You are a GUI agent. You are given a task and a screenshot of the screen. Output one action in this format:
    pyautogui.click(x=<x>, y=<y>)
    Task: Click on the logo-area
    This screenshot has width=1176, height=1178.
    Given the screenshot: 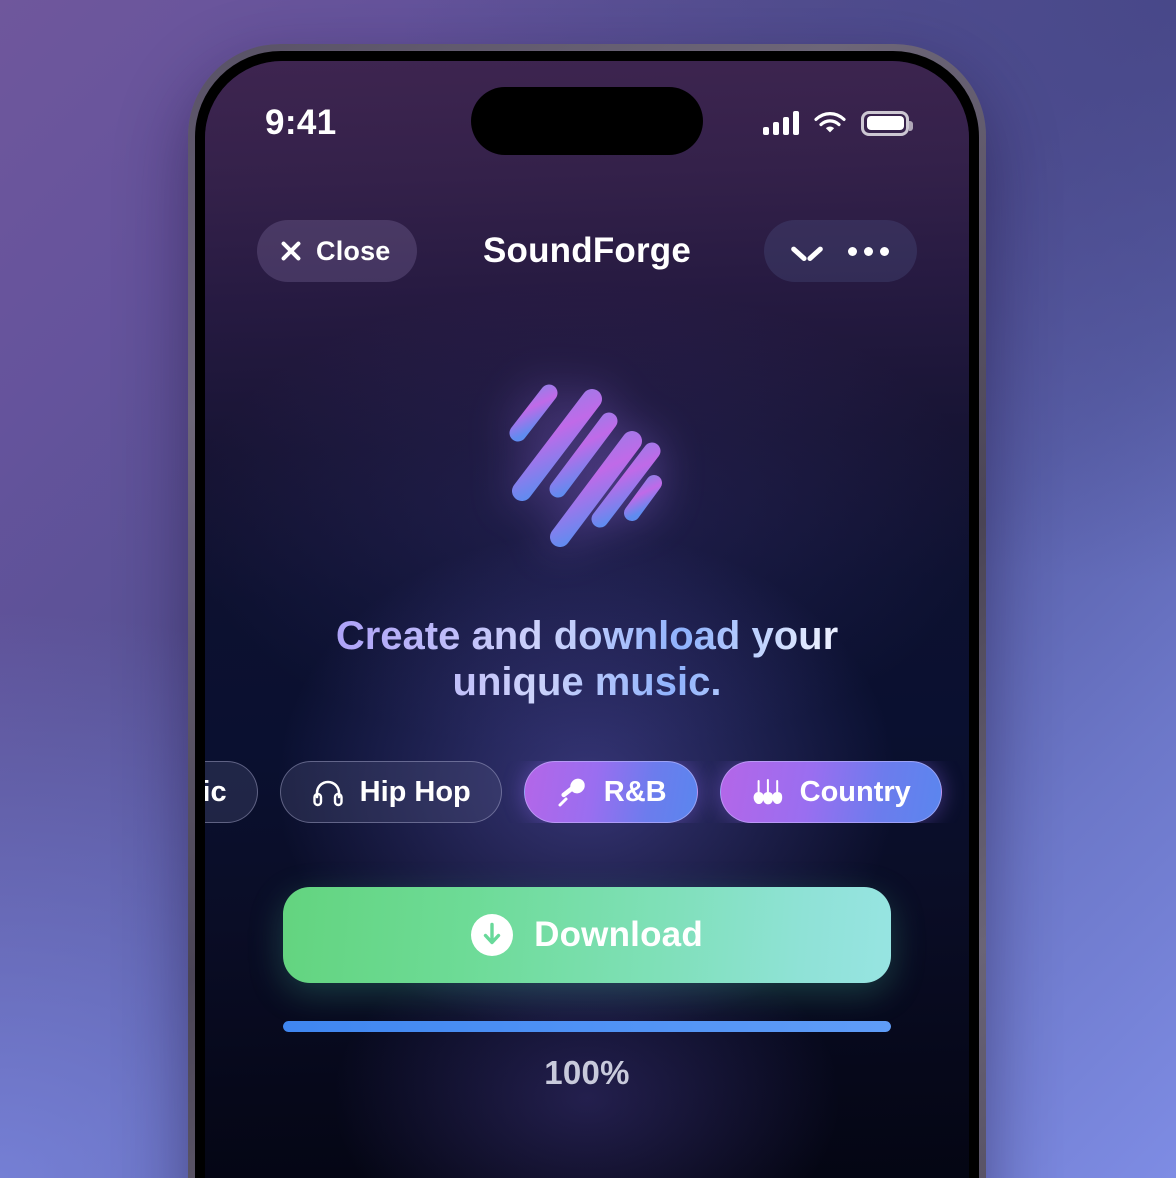 What is the action you would take?
    pyautogui.click(x=587, y=461)
    